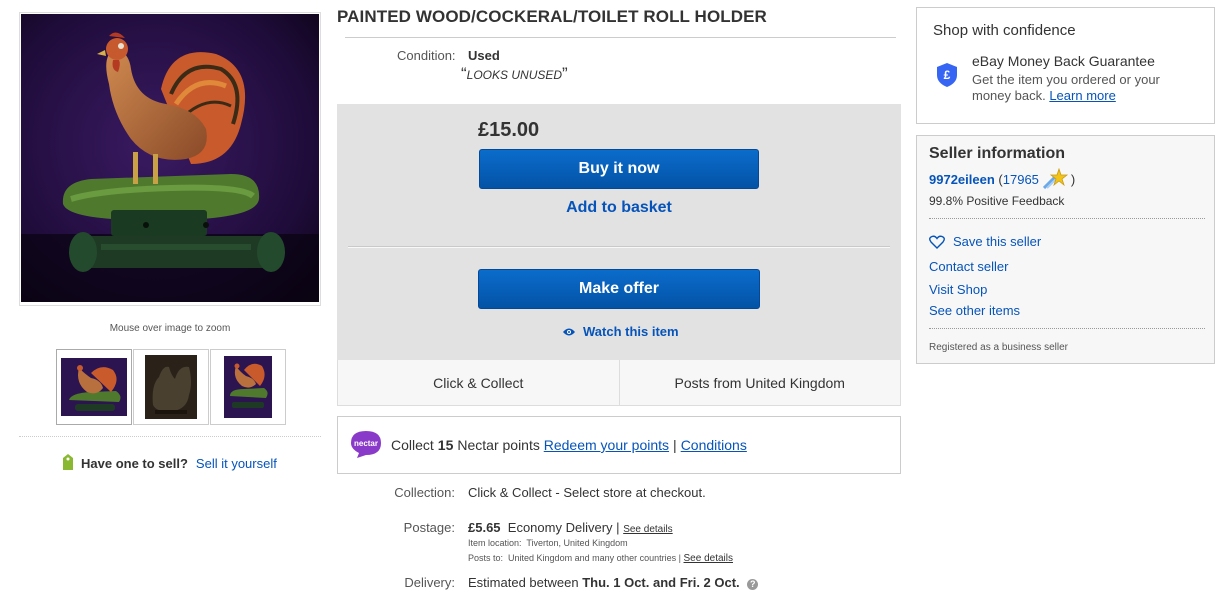 The image size is (1223, 595). I want to click on nectar-prefix: Collect, so click(412, 445).